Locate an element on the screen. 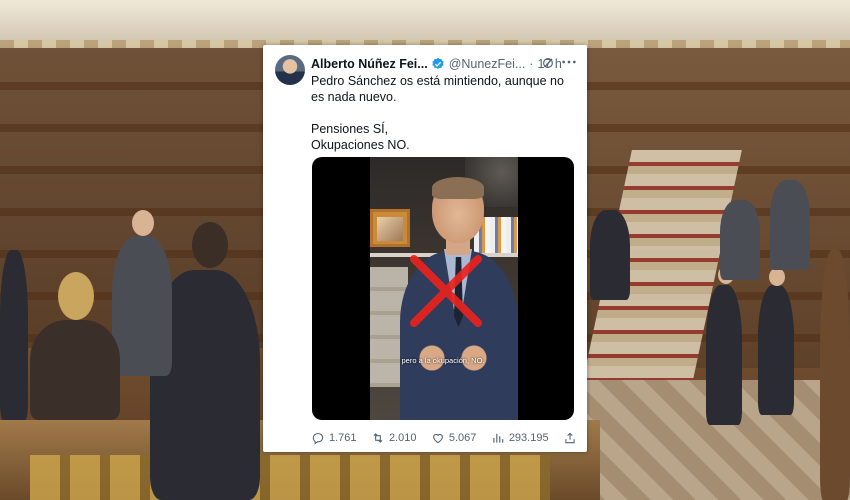 This screenshot has width=850, height=500. reply-button: 1.761 is located at coordinates (334, 438).